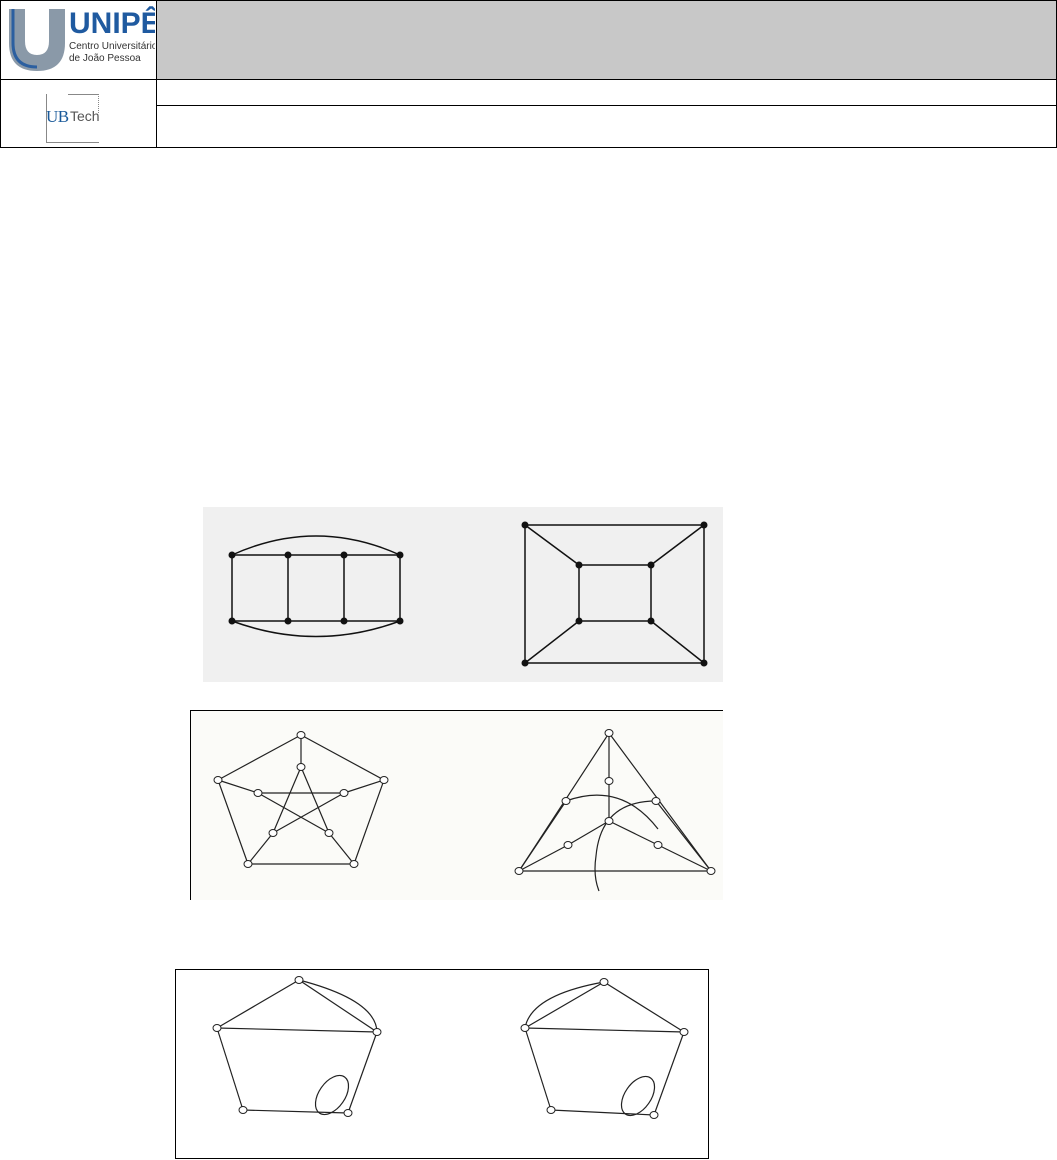 This screenshot has height=1160, width=1057. I want to click on header-title-cell, so click(606, 40).